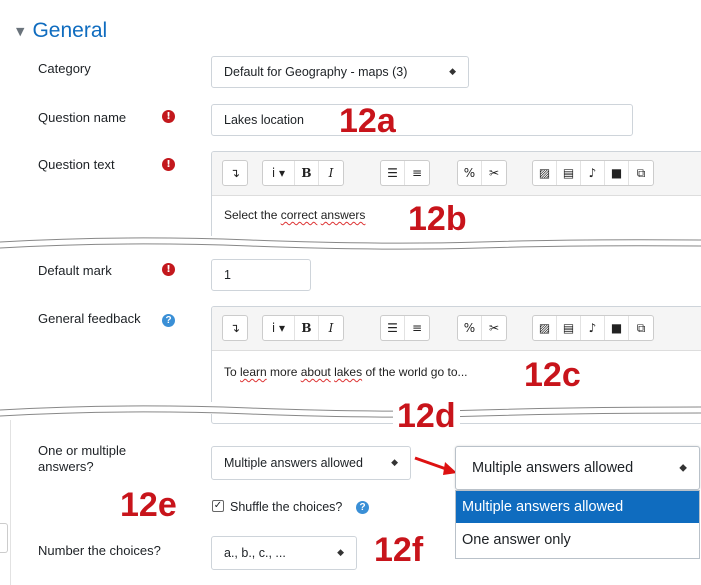 The image size is (701, 585). What do you see at coordinates (399, 550) in the screenshot?
I see `callout-12f: 12f` at bounding box center [399, 550].